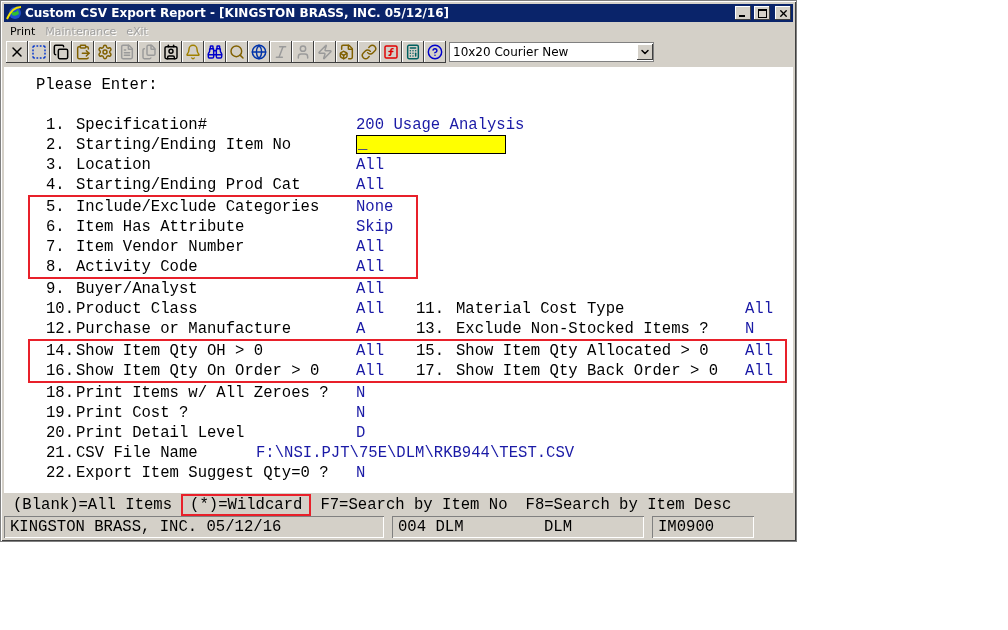 The height and width of the screenshot is (630, 1008). Describe the element at coordinates (137, 289) in the screenshot. I see `field-label: Buyer/Analyst` at that location.